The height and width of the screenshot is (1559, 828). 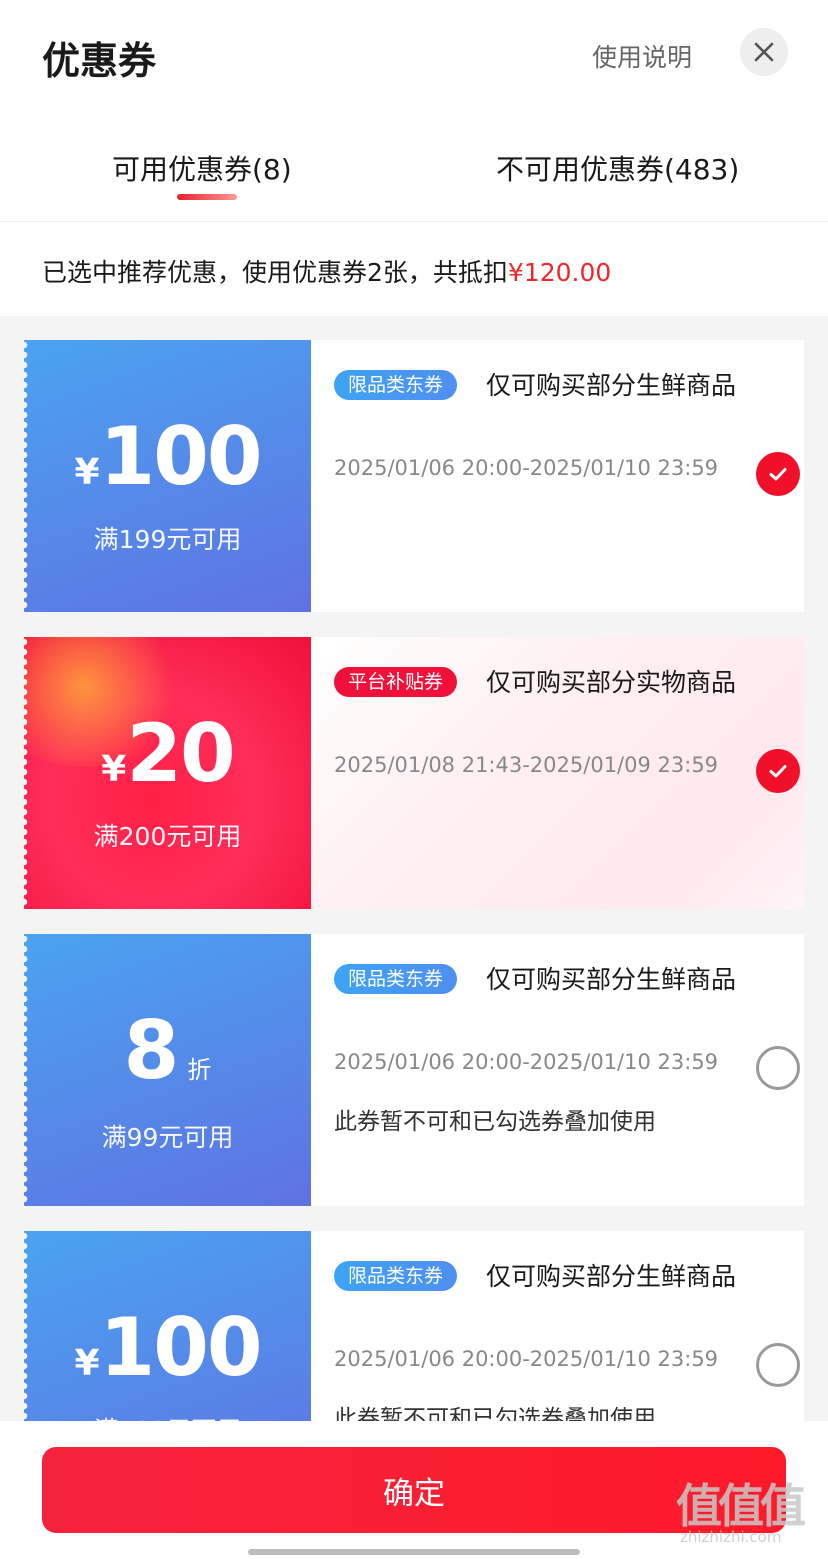 What do you see at coordinates (559, 272) in the screenshot?
I see `summary-amount: ¥120.00` at bounding box center [559, 272].